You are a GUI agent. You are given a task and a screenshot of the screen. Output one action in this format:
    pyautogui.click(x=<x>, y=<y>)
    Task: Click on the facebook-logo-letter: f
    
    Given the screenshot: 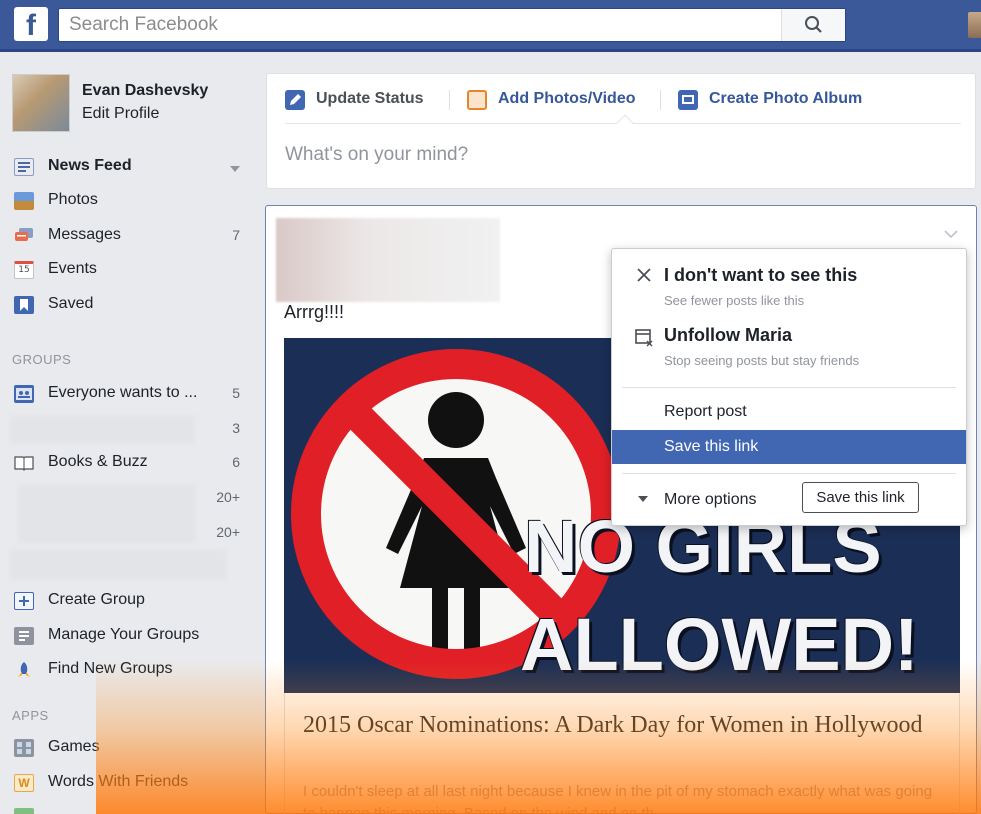 What is the action you would take?
    pyautogui.click(x=31, y=25)
    